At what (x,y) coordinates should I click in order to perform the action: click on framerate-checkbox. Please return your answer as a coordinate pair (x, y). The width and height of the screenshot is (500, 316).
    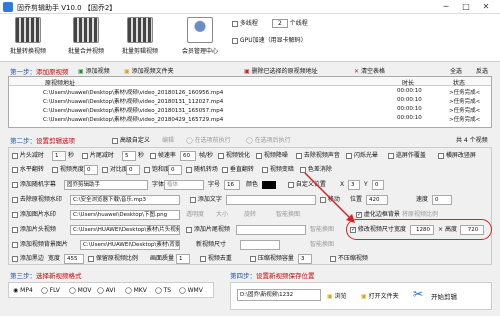
    Looking at the image, I should click on (153, 155).